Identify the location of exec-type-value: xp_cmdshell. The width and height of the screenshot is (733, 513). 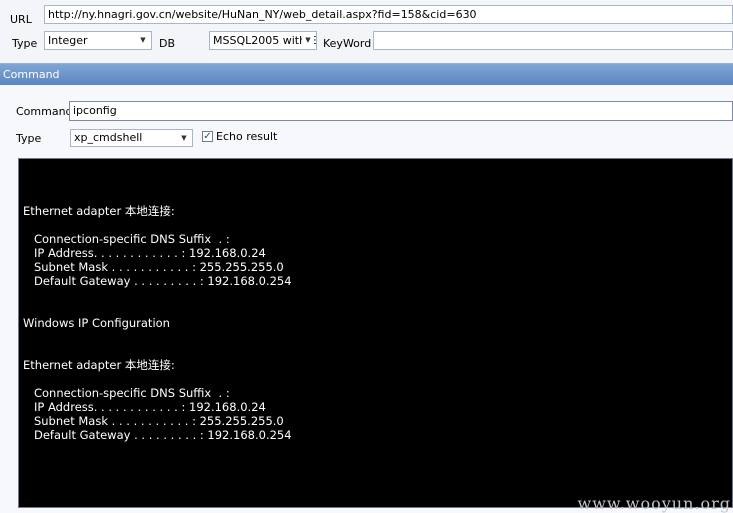
(108, 137).